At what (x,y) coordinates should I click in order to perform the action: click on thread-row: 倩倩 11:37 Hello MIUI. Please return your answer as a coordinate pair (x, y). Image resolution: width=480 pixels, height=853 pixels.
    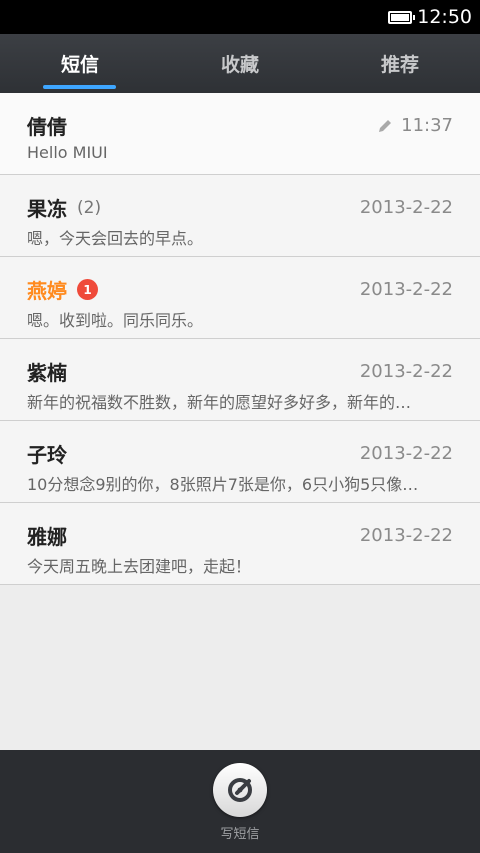
    Looking at the image, I should click on (240, 134).